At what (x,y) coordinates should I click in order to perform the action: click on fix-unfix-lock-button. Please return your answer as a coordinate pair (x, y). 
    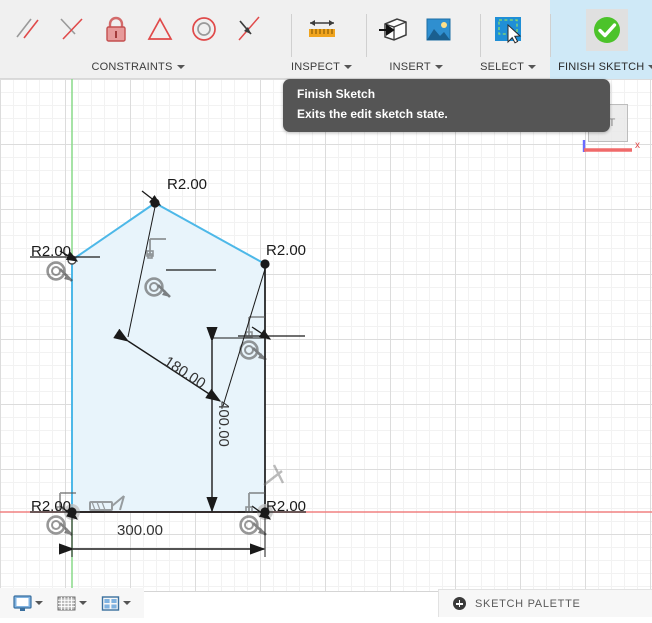
    Looking at the image, I should click on (116, 28).